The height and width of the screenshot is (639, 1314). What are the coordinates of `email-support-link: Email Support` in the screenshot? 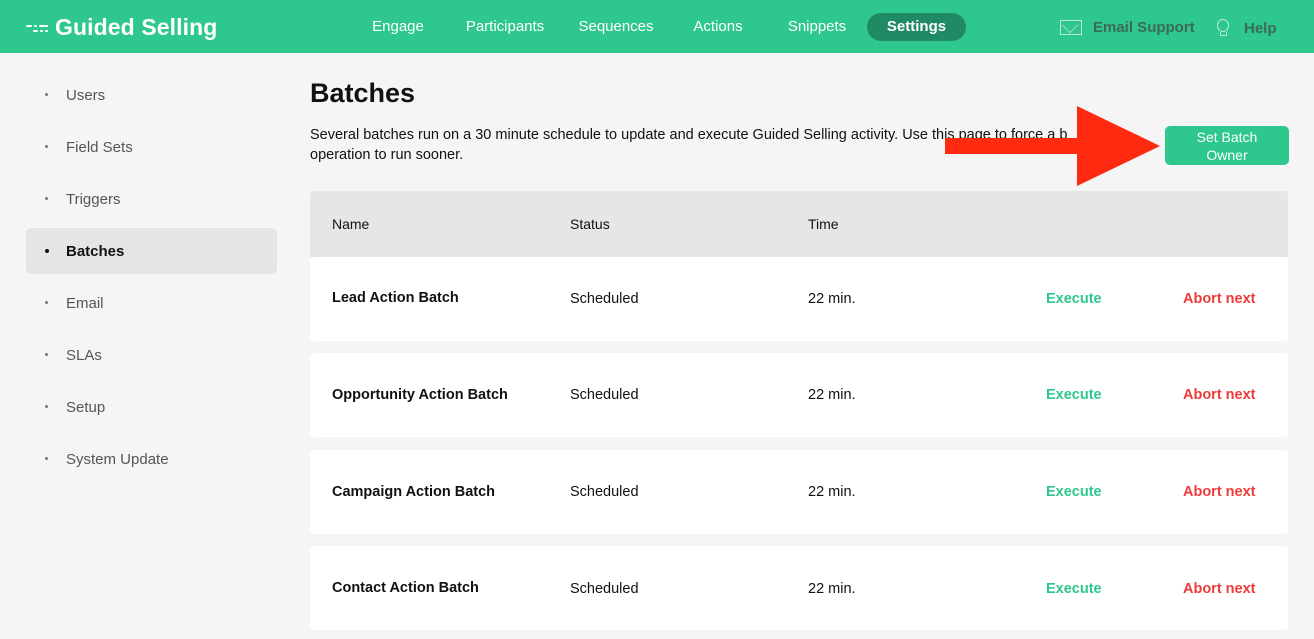 It's located at (1127, 27).